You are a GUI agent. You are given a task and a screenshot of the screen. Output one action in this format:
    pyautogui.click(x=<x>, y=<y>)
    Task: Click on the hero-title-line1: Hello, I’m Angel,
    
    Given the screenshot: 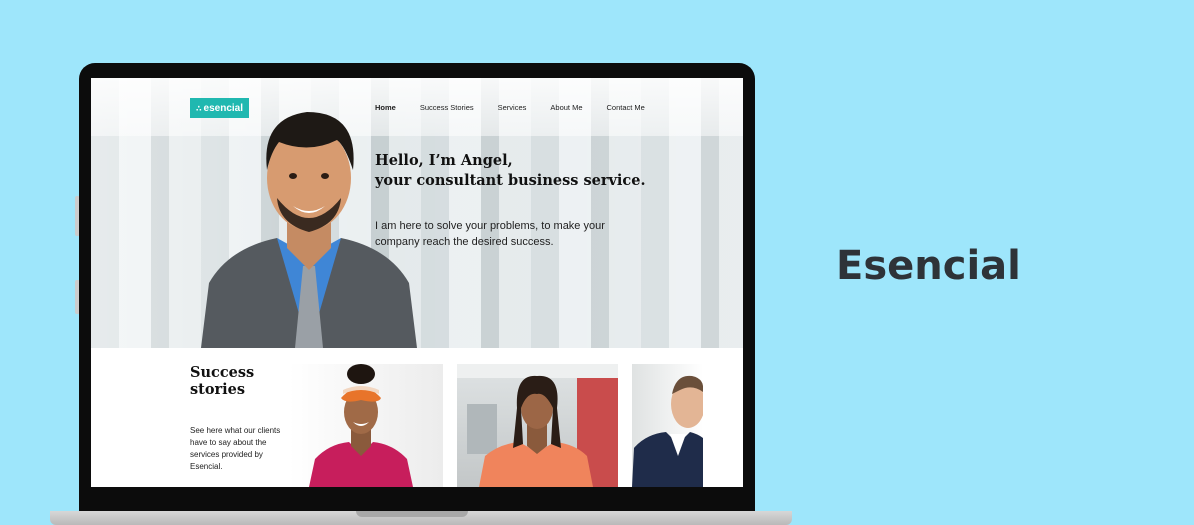 What is the action you would take?
    pyautogui.click(x=444, y=160)
    